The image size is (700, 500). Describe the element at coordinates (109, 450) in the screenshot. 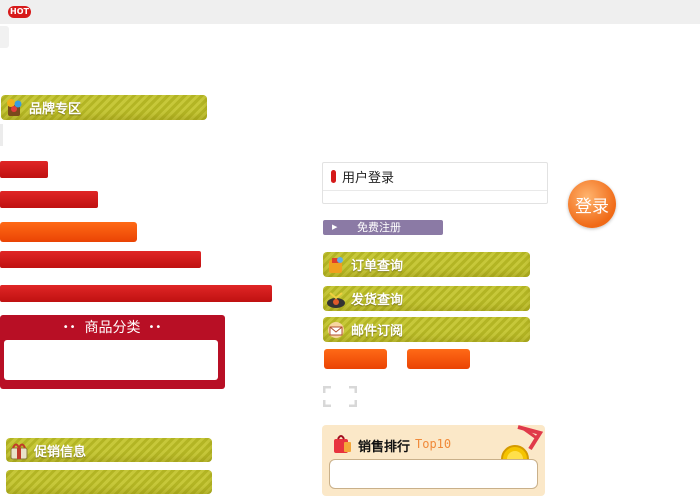

I see `promo-section-header: 促销信息` at that location.